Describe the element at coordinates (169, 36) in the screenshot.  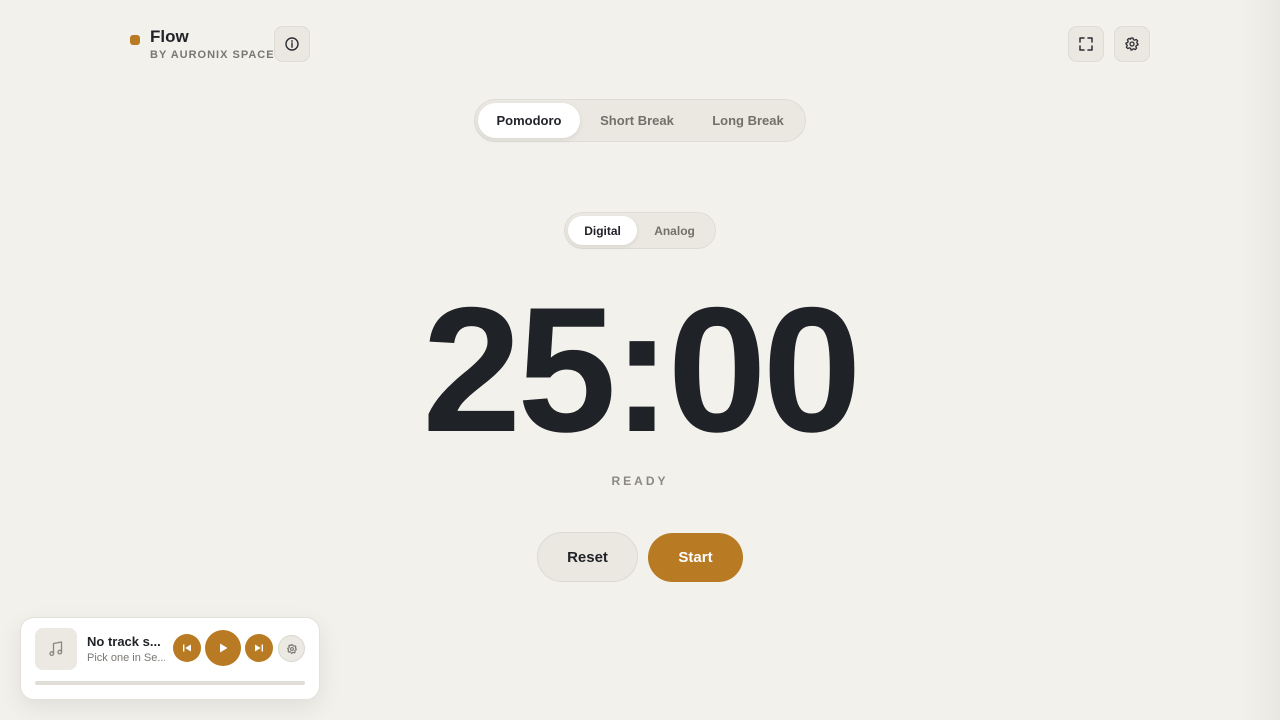
I see `app-title: Flow` at that location.